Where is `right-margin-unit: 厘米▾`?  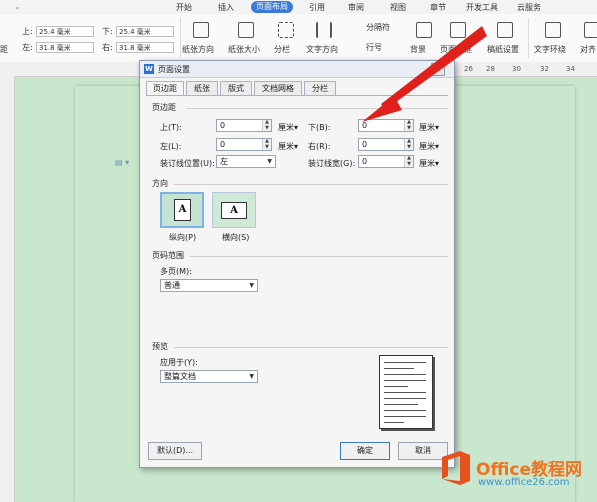 right-margin-unit: 厘米▾ is located at coordinates (429, 146).